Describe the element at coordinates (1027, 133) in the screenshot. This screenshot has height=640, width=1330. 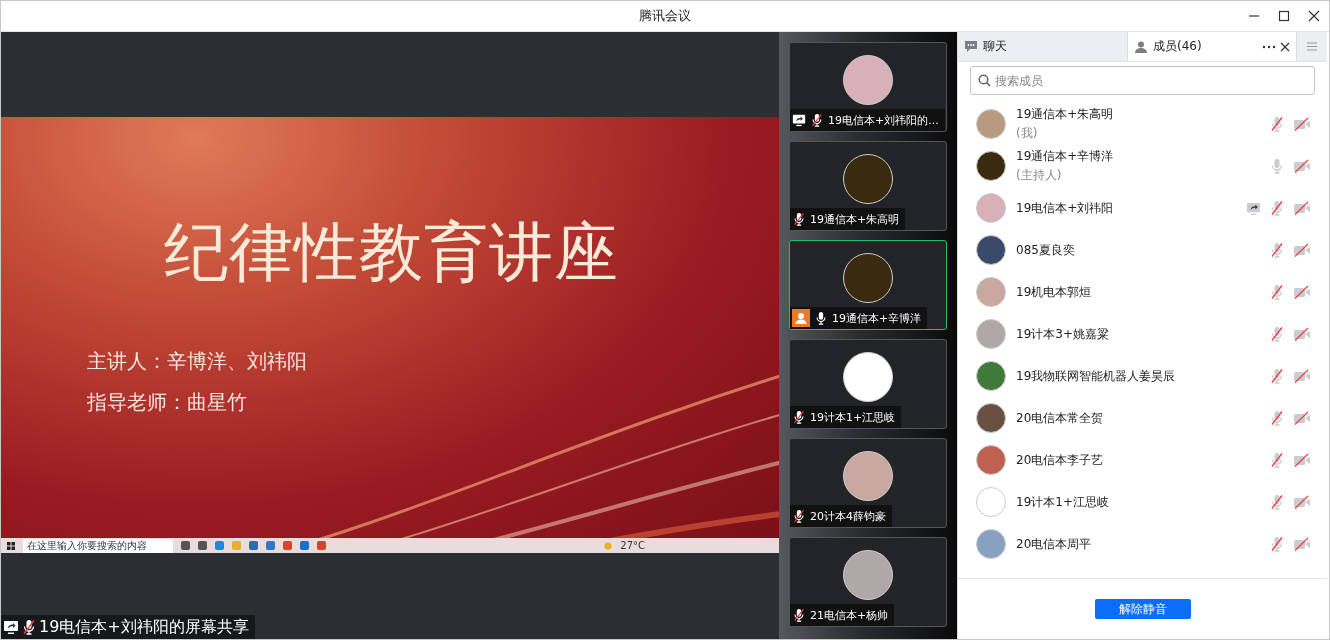
I see `member-role: (我)` at that location.